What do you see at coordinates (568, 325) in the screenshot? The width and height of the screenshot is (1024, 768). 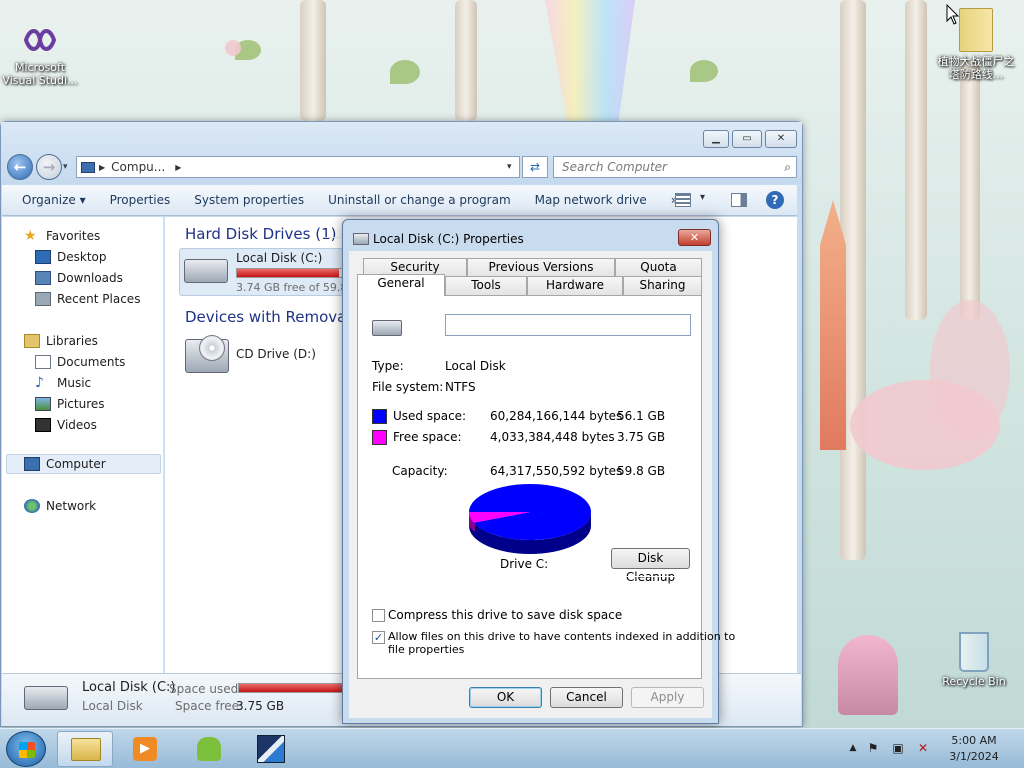 I see `drive-label-input` at bounding box center [568, 325].